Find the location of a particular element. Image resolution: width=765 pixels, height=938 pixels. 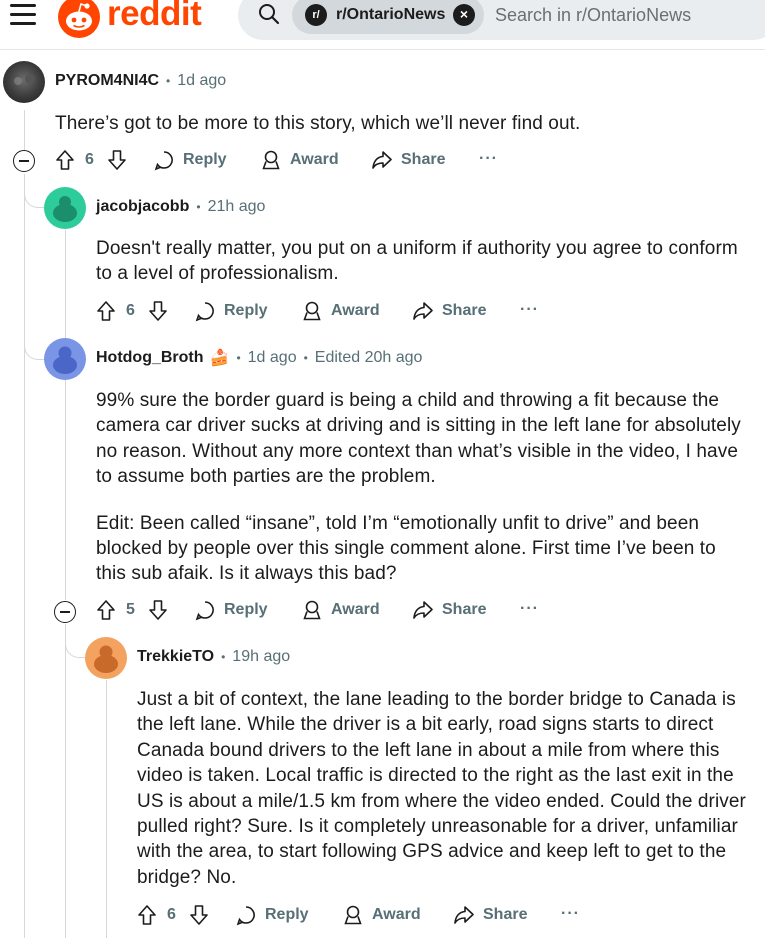

subreddit-name: r/OntarioNews is located at coordinates (391, 14).